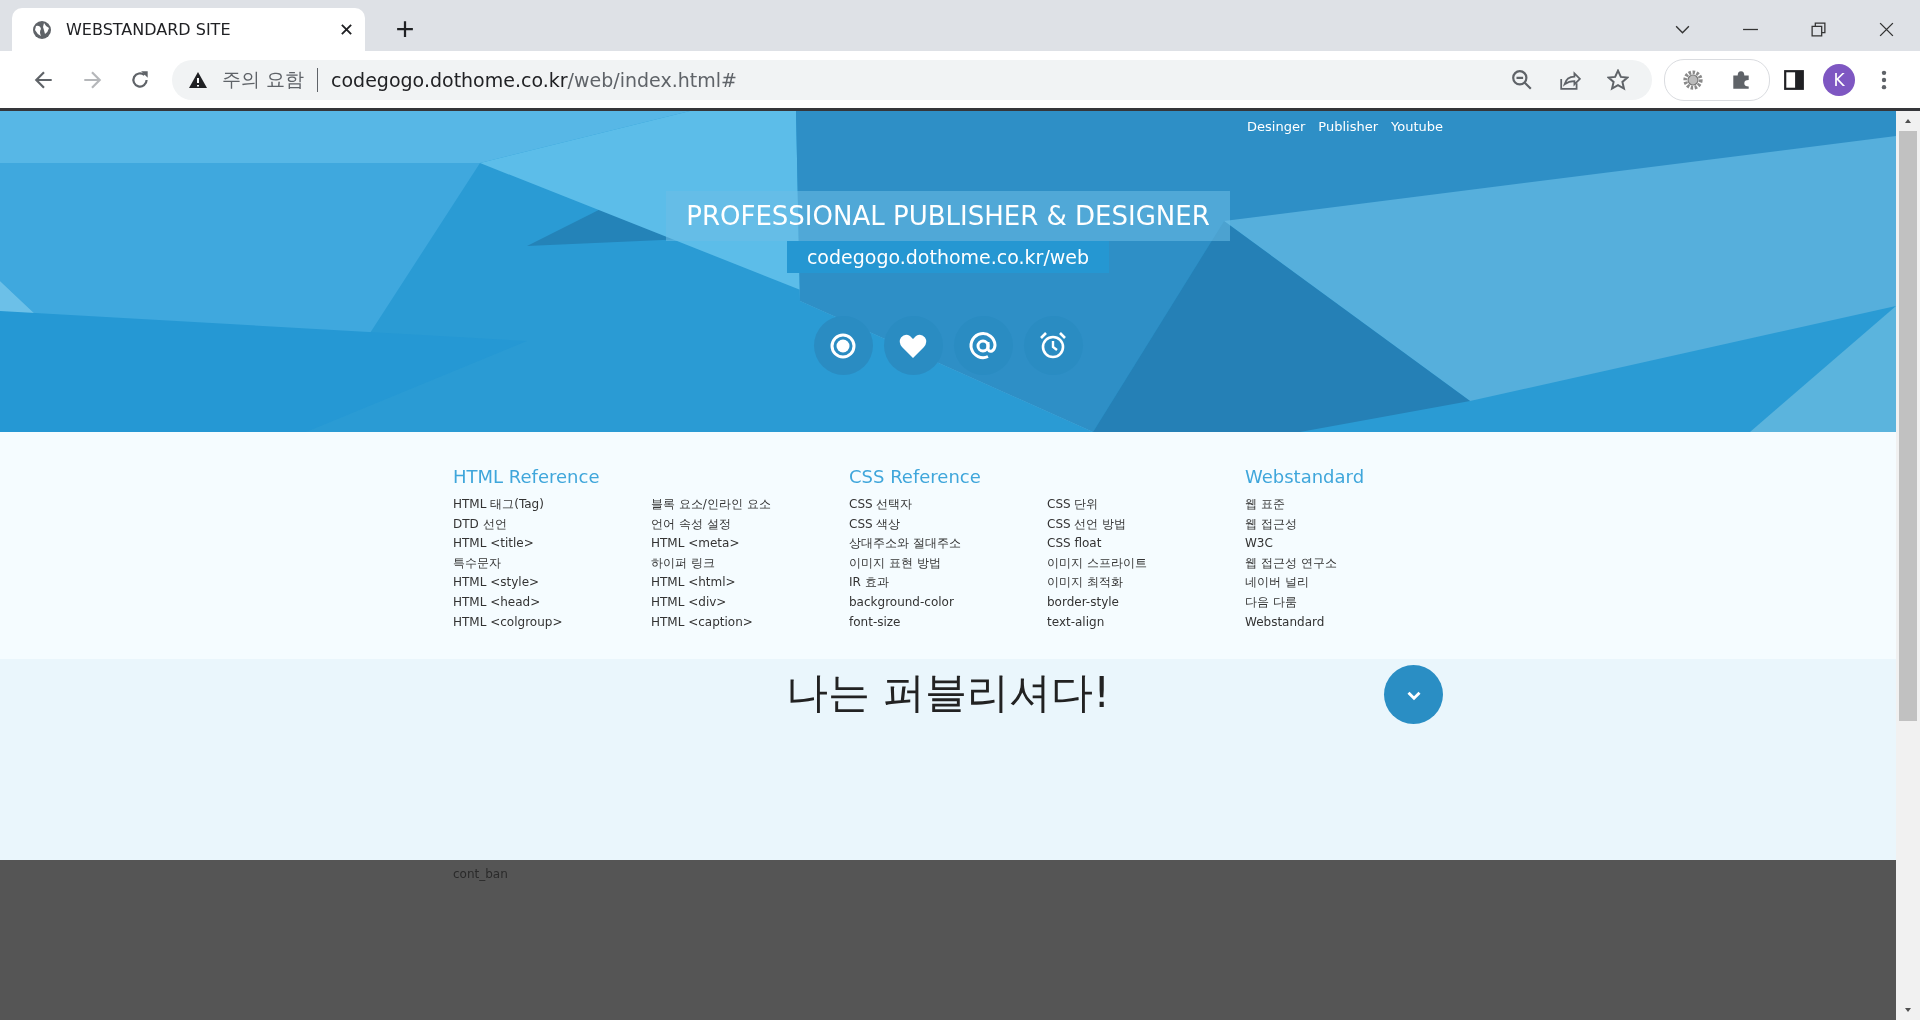 Image resolution: width=1920 pixels, height=1020 pixels. I want to click on nav-link: Desinger, so click(1276, 126).